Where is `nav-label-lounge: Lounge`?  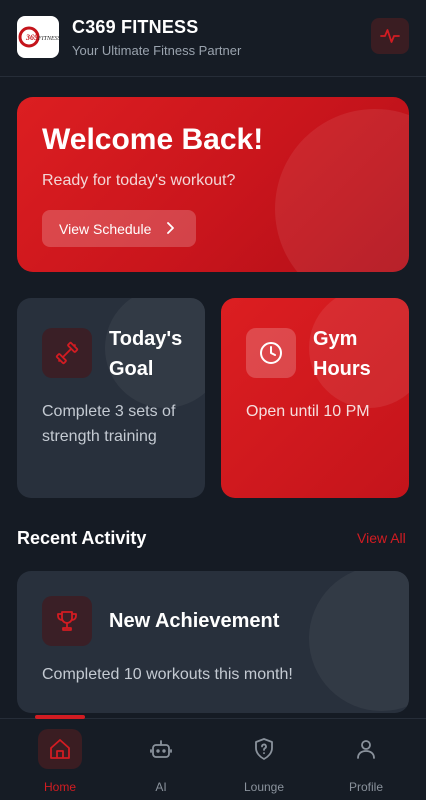 nav-label-lounge: Lounge is located at coordinates (264, 787).